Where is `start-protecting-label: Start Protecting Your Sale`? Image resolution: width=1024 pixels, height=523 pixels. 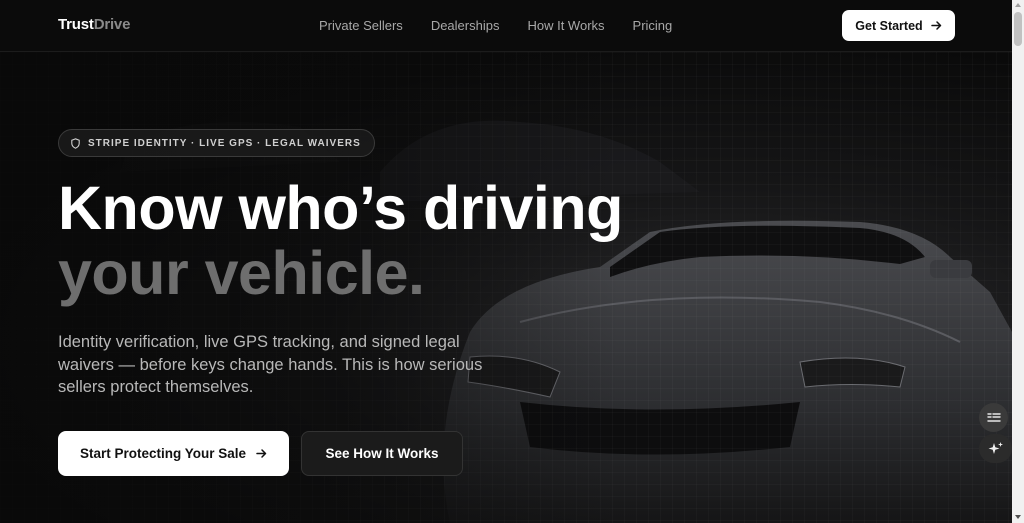
start-protecting-label: Start Protecting Your Sale is located at coordinates (163, 453).